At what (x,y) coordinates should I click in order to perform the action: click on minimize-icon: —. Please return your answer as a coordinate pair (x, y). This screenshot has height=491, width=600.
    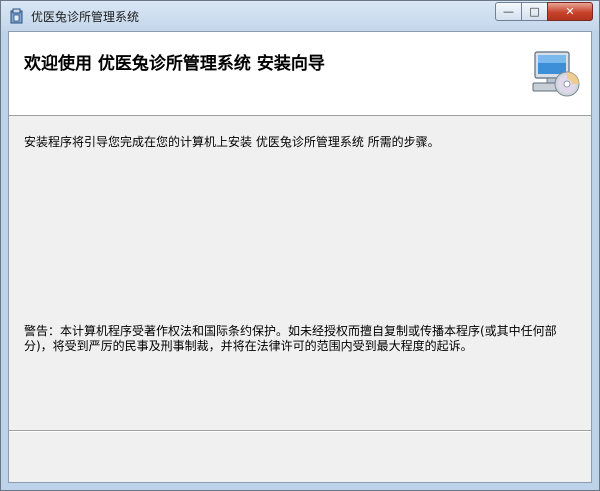
    Looking at the image, I should click on (508, 11).